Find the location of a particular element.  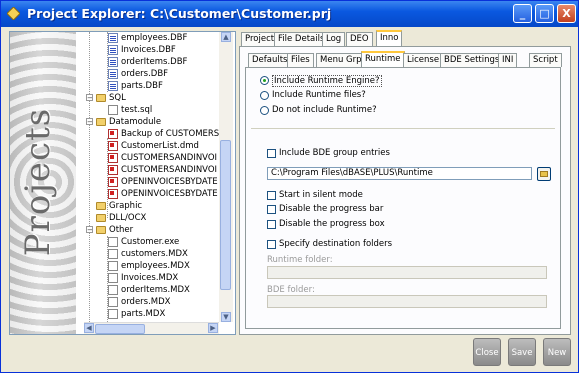

app-icon is located at coordinates (13, 13).